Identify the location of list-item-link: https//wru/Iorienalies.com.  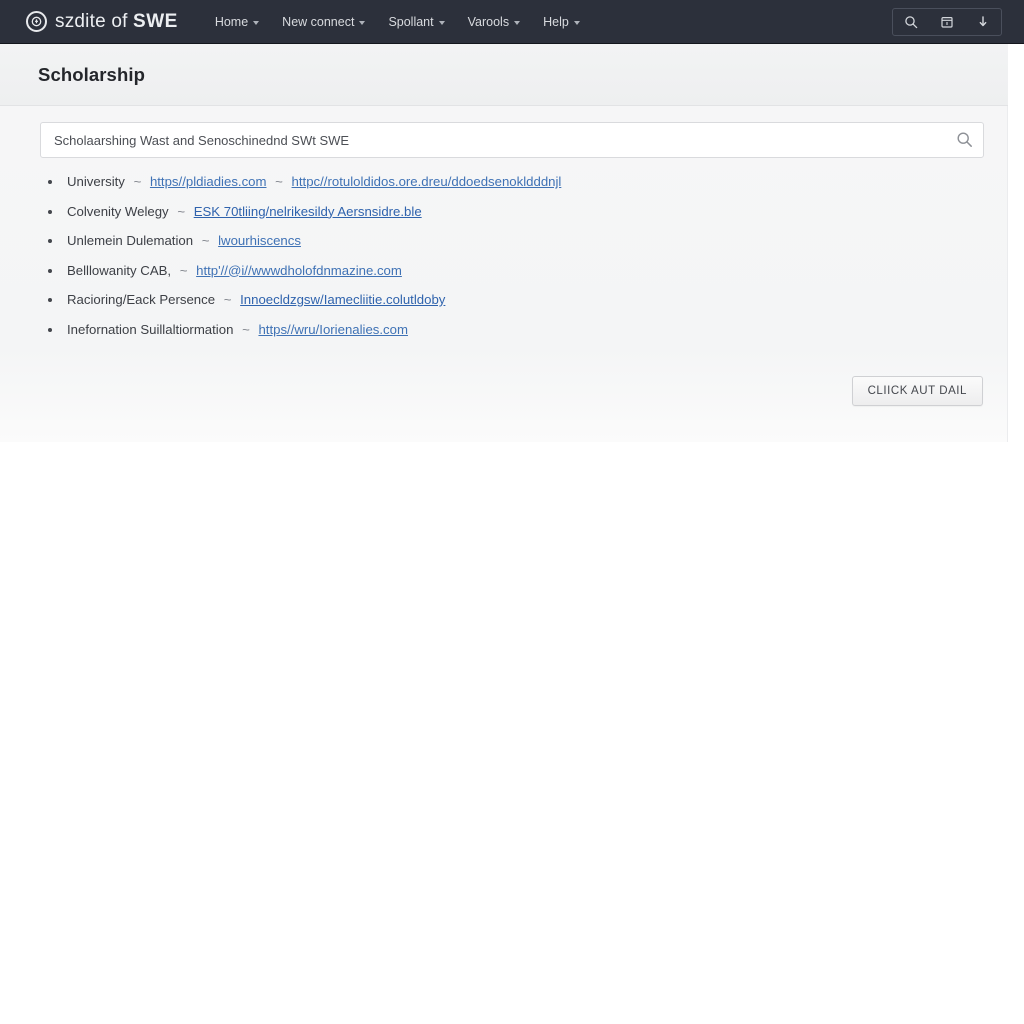
(333, 329).